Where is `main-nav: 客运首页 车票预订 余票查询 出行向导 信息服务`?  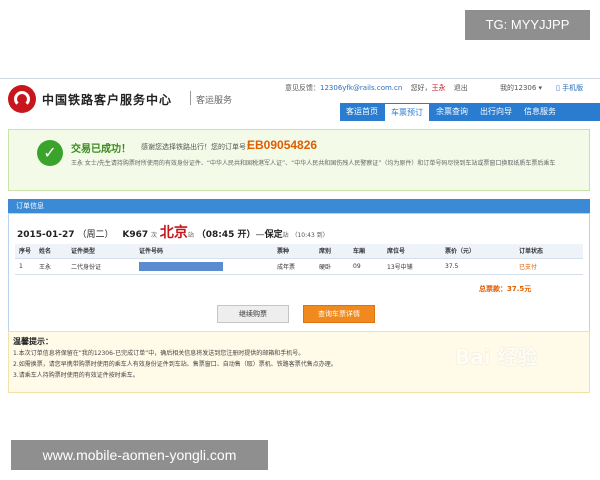
main-nav: 客运首页 车票预订 余票查询 出行向导 信息服务 is located at coordinates (470, 112).